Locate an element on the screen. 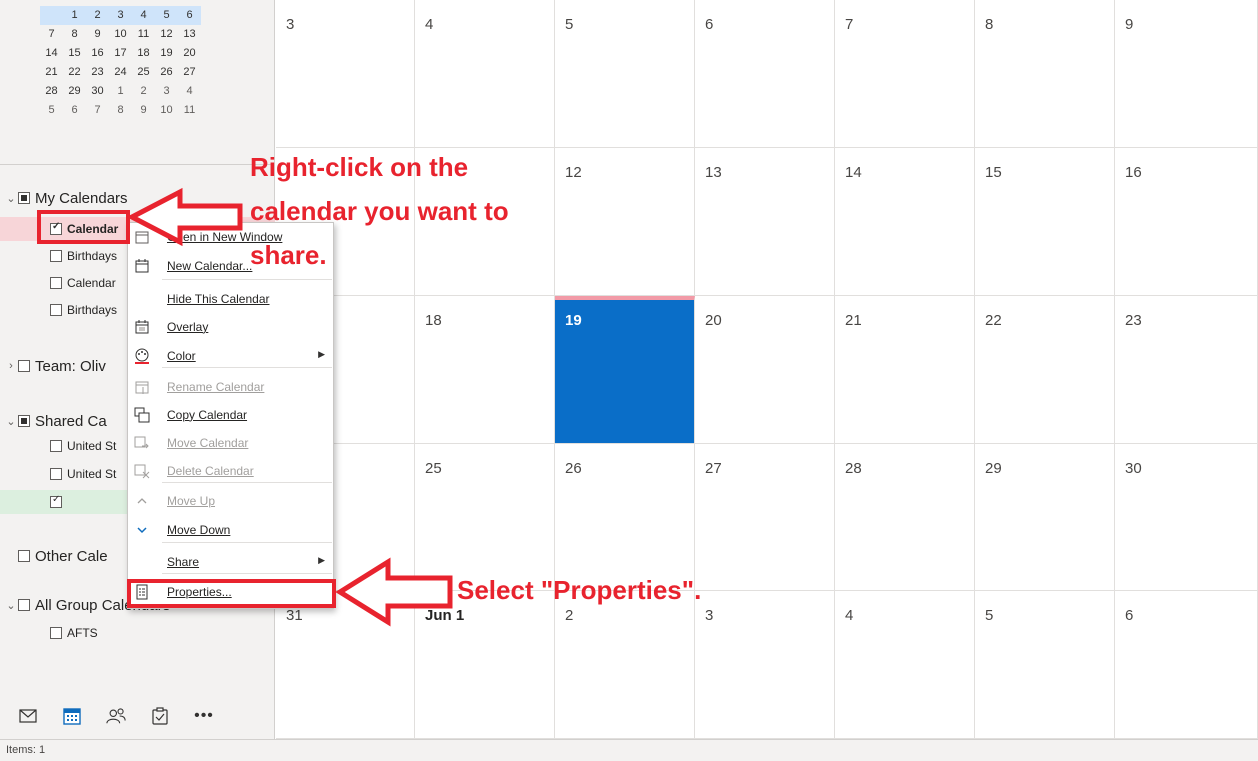 This screenshot has width=1258, height=761. group-my-calendars: ⌄ My Calendars is located at coordinates (63, 198).